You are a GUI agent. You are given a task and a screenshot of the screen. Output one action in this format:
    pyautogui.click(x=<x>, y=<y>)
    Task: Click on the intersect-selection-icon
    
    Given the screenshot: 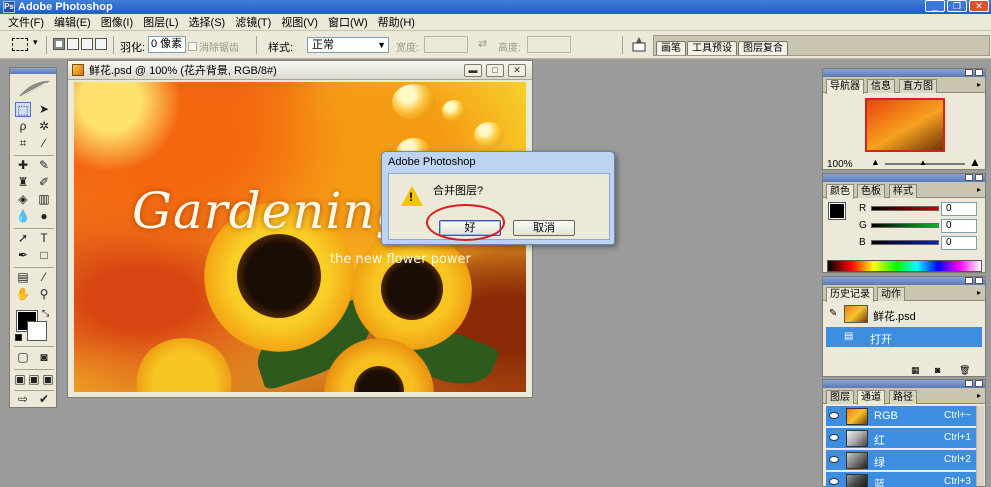 What is the action you would take?
    pyautogui.click(x=101, y=44)
    